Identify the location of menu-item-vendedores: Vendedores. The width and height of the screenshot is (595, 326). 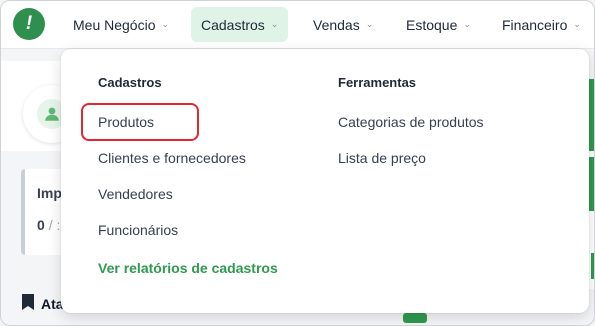
(135, 194).